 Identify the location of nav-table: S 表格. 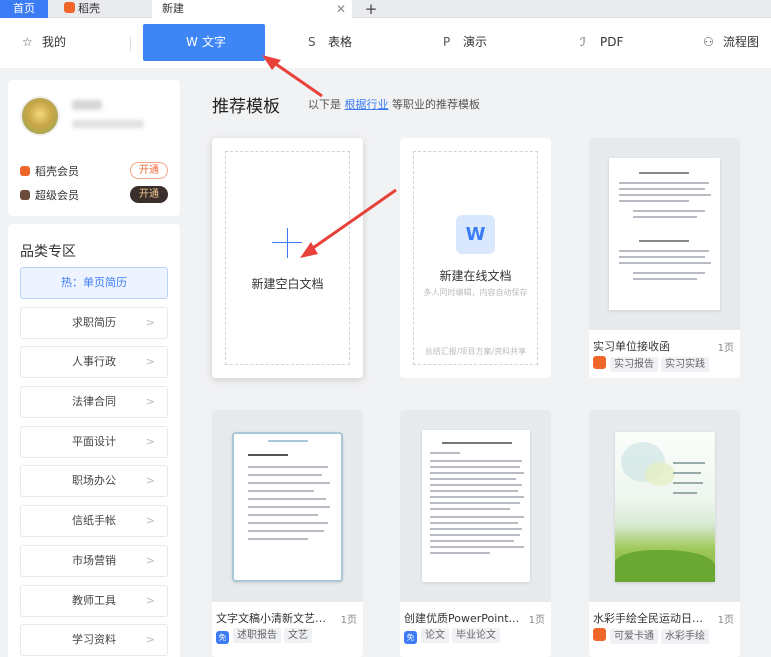
(330, 42).